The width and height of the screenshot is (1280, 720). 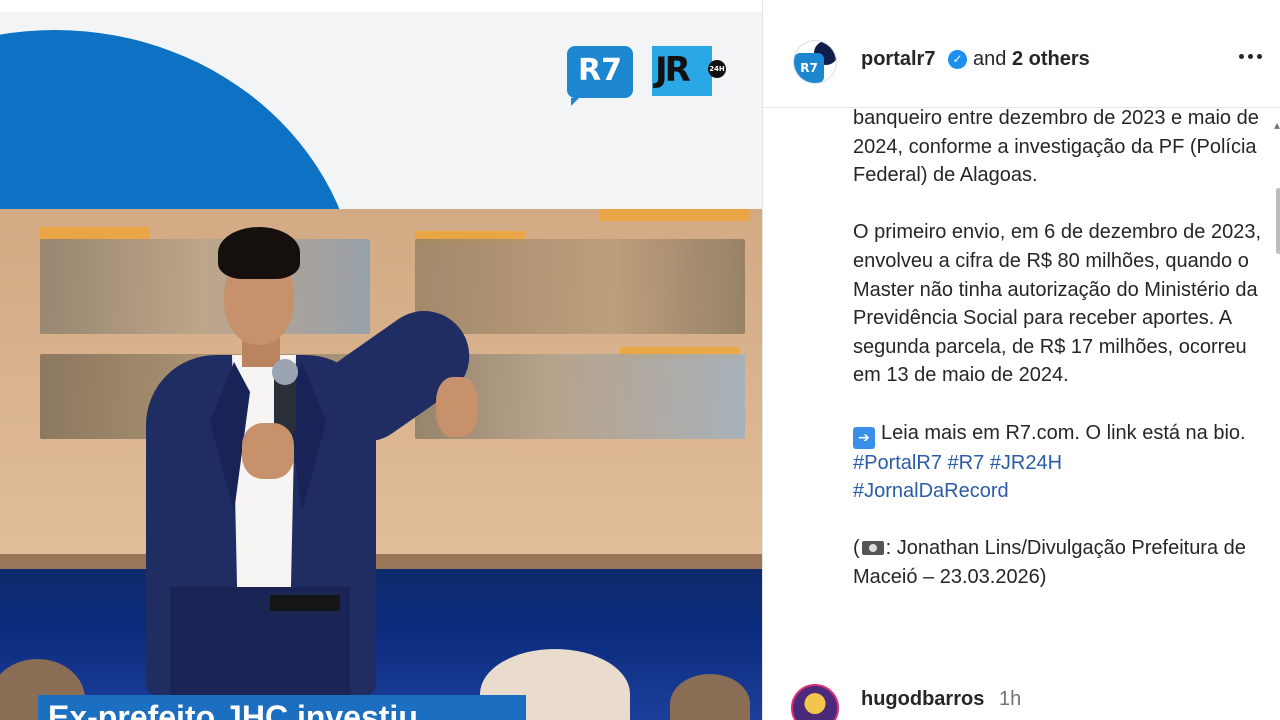 What do you see at coordinates (897, 463) in the screenshot?
I see `hashtag-portalr7: #PortalR7` at bounding box center [897, 463].